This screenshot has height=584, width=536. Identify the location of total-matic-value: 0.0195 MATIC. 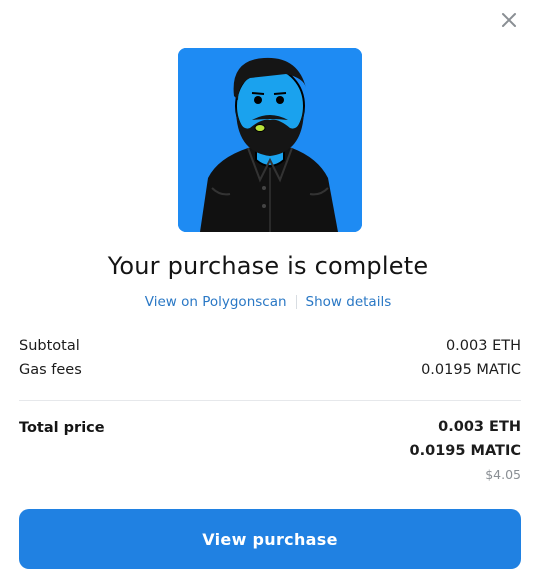
(465, 451).